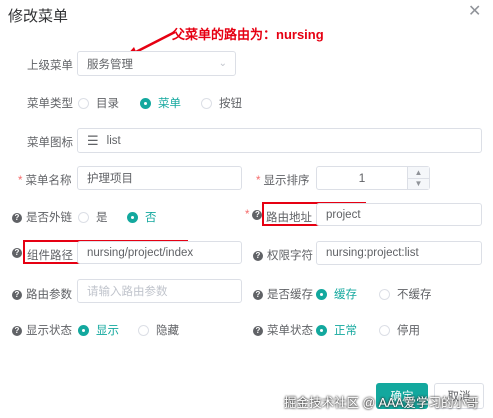 The image size is (493, 418). What do you see at coordinates (362, 178) in the screenshot?
I see `sort-order-value: 1` at bounding box center [362, 178].